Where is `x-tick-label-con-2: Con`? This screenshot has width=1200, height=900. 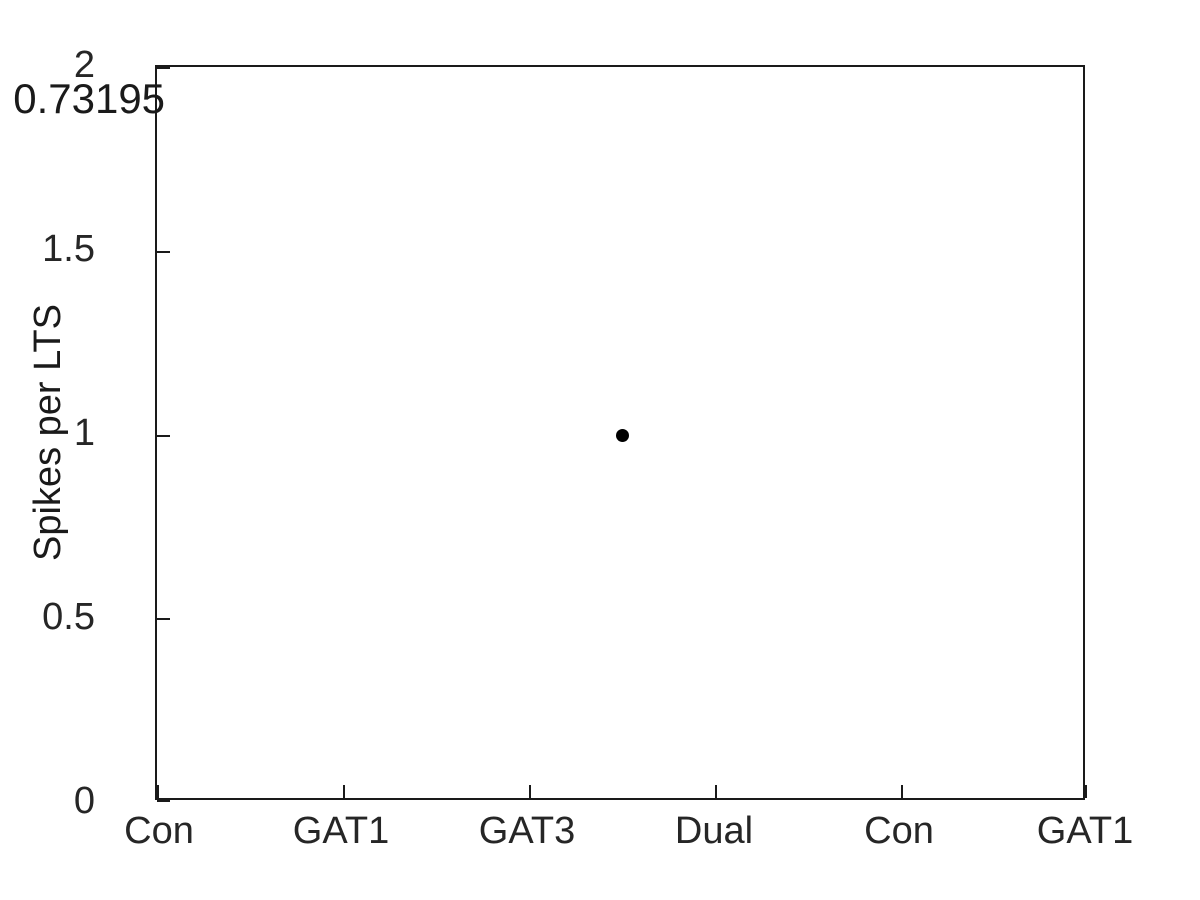 x-tick-label-con-2: Con is located at coordinates (899, 831).